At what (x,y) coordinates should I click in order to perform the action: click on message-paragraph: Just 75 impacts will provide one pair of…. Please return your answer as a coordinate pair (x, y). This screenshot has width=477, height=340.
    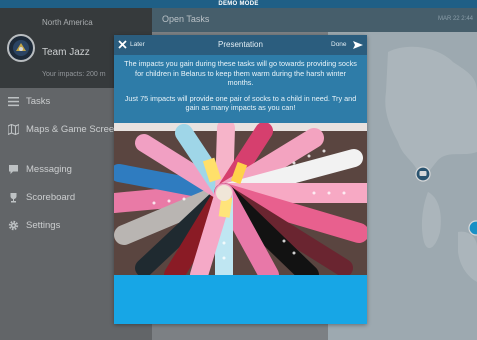
    Looking at the image, I should click on (240, 103).